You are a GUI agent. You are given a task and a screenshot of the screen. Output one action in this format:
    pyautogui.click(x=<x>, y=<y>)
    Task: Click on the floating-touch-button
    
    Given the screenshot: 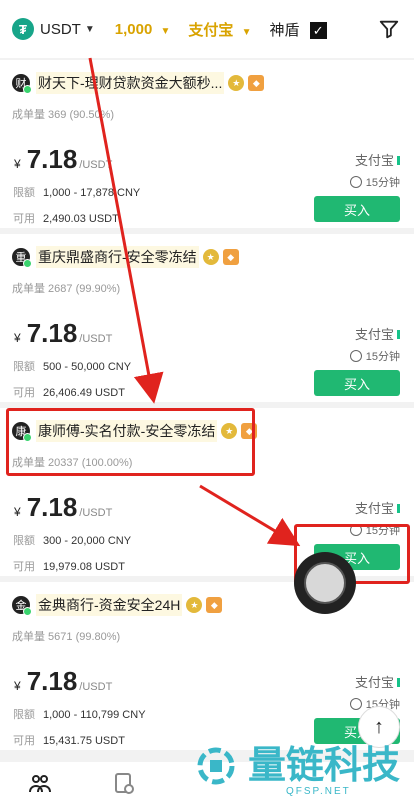 What is the action you would take?
    pyautogui.click(x=325, y=583)
    